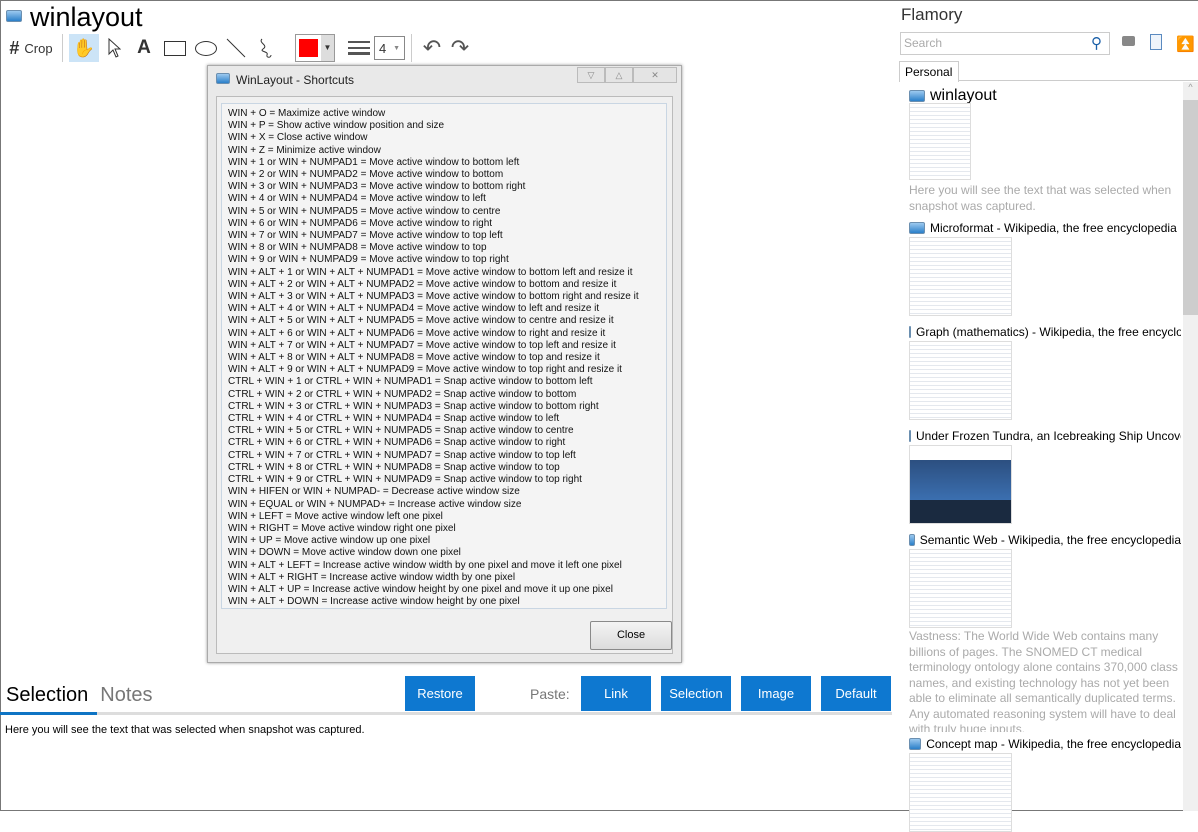 This screenshot has height=832, width=1198. Describe the element at coordinates (47, 695) in the screenshot. I see `tab-selection: Selection` at that location.